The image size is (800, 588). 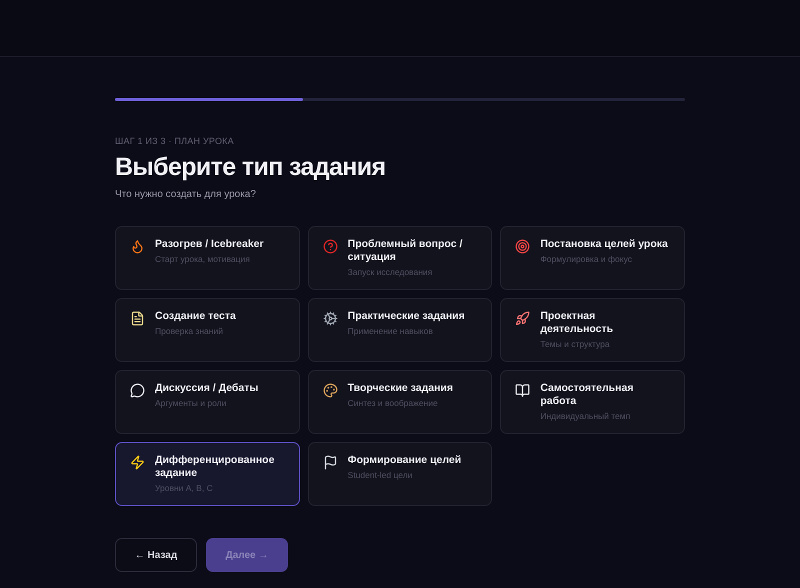 I want to click on card-description: Темы и структура, so click(x=575, y=344).